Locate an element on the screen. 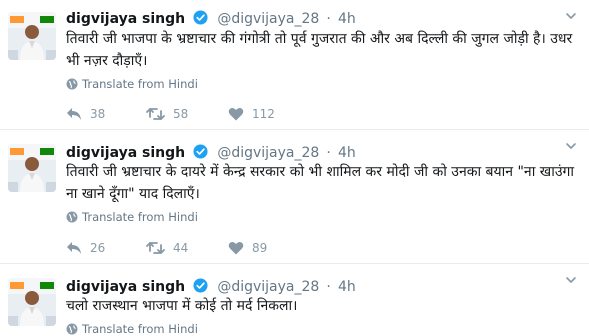 This screenshot has width=589, height=336. tweet-actions: 26 44 89 is located at coordinates (186, 248).